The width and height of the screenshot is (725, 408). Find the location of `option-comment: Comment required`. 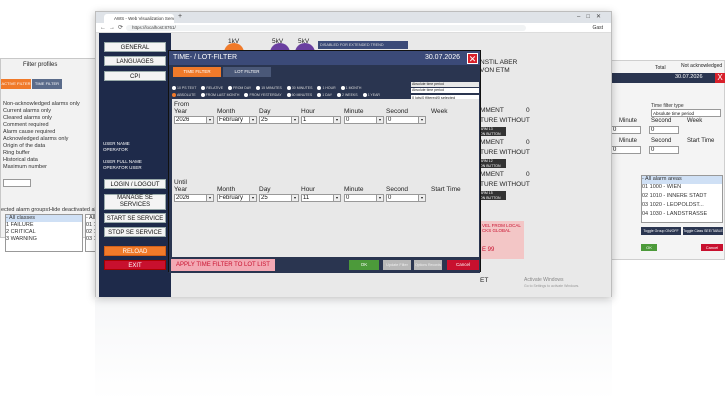

option-comment: Comment required is located at coordinates (43, 125).